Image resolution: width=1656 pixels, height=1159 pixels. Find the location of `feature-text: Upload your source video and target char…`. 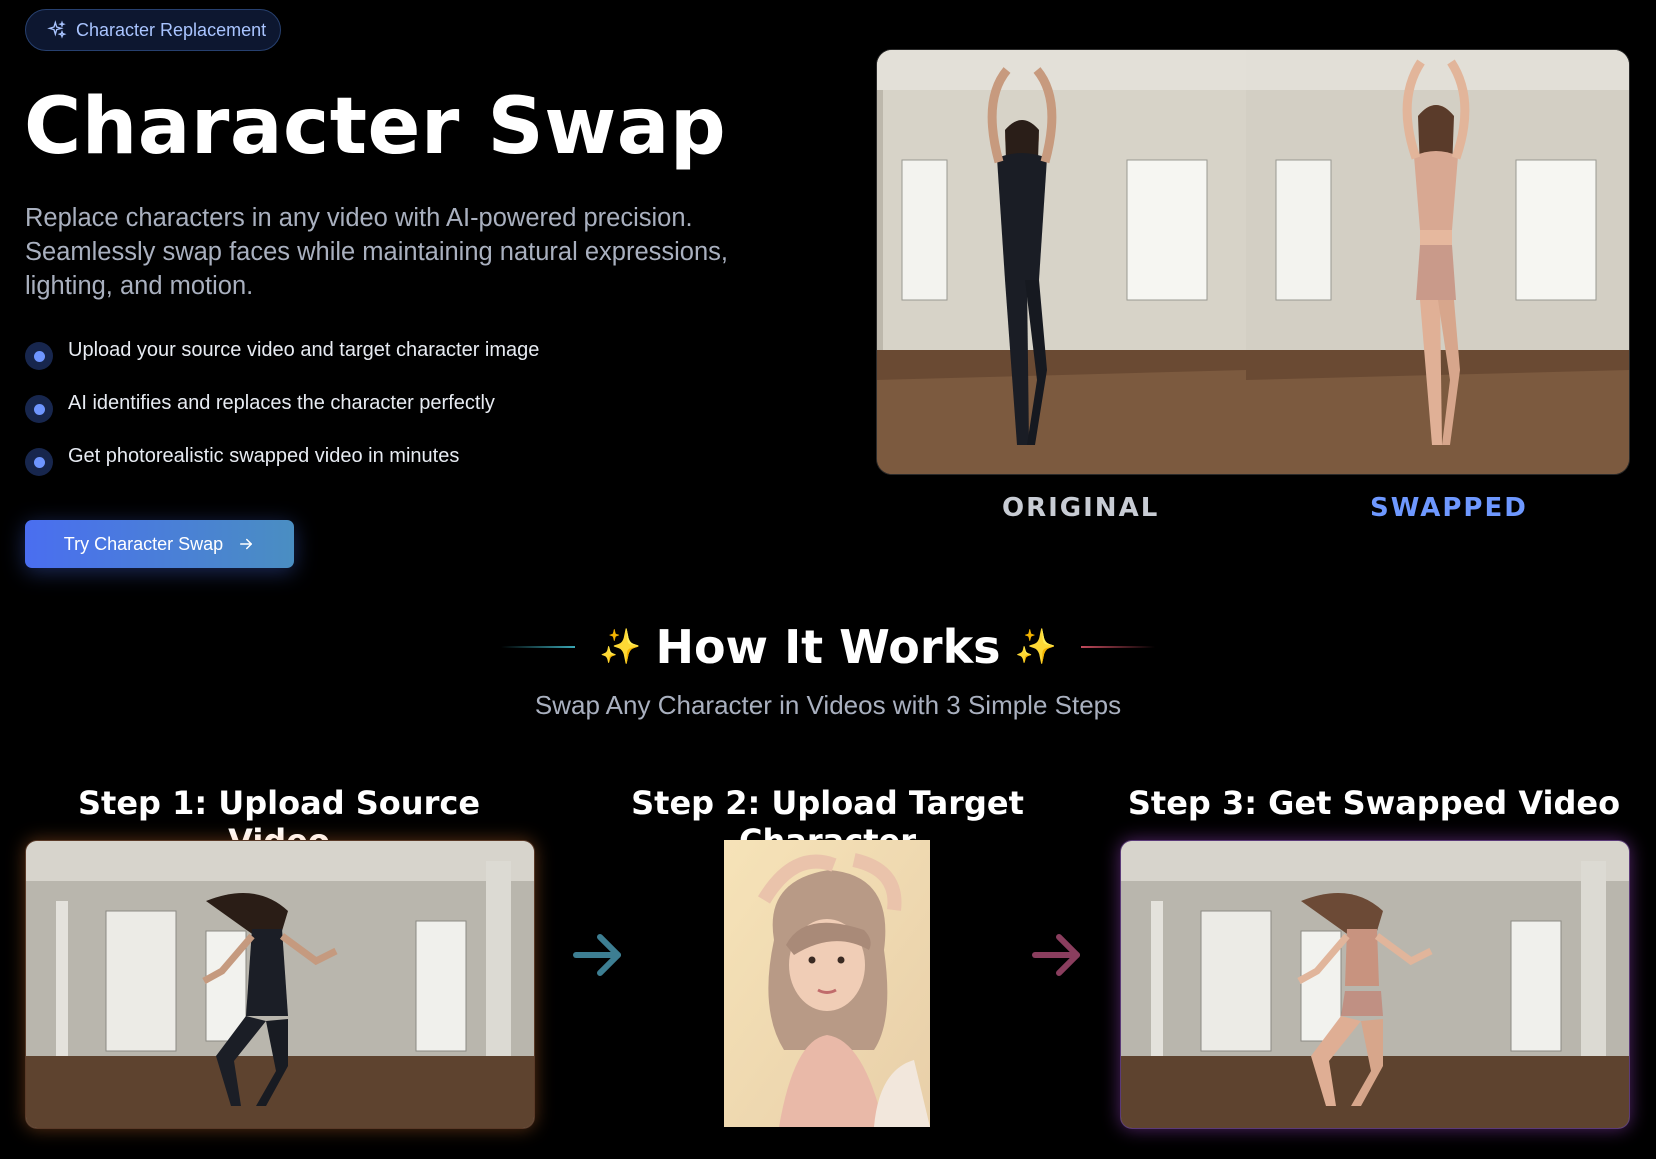

feature-text: Upload your source video and target char… is located at coordinates (304, 350).